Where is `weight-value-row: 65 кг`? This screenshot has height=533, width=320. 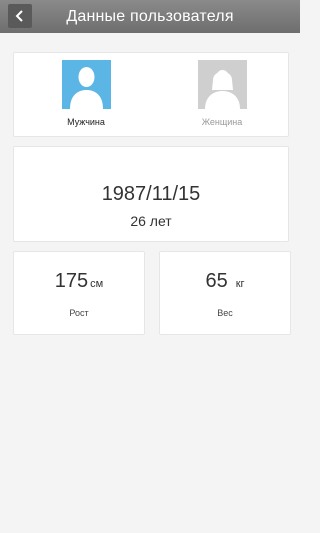 weight-value-row: 65 кг is located at coordinates (225, 281).